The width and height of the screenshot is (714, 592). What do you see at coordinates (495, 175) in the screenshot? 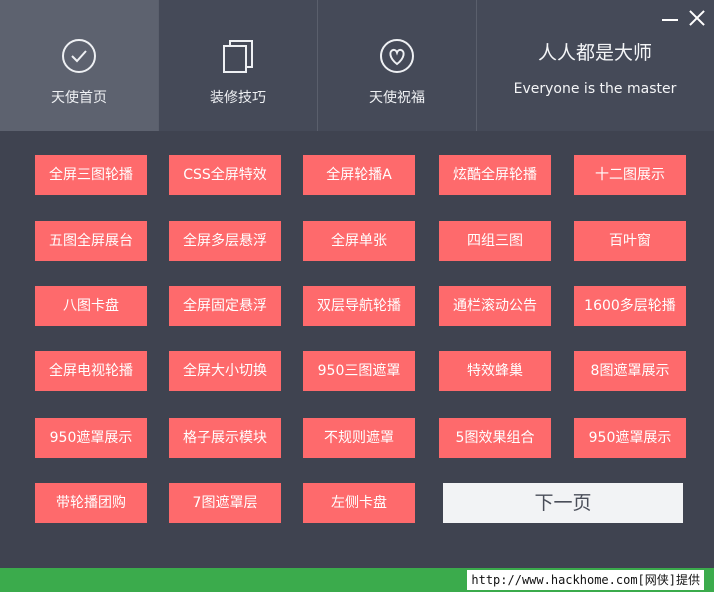
I see `template-button: 炫酷全屏轮播` at bounding box center [495, 175].